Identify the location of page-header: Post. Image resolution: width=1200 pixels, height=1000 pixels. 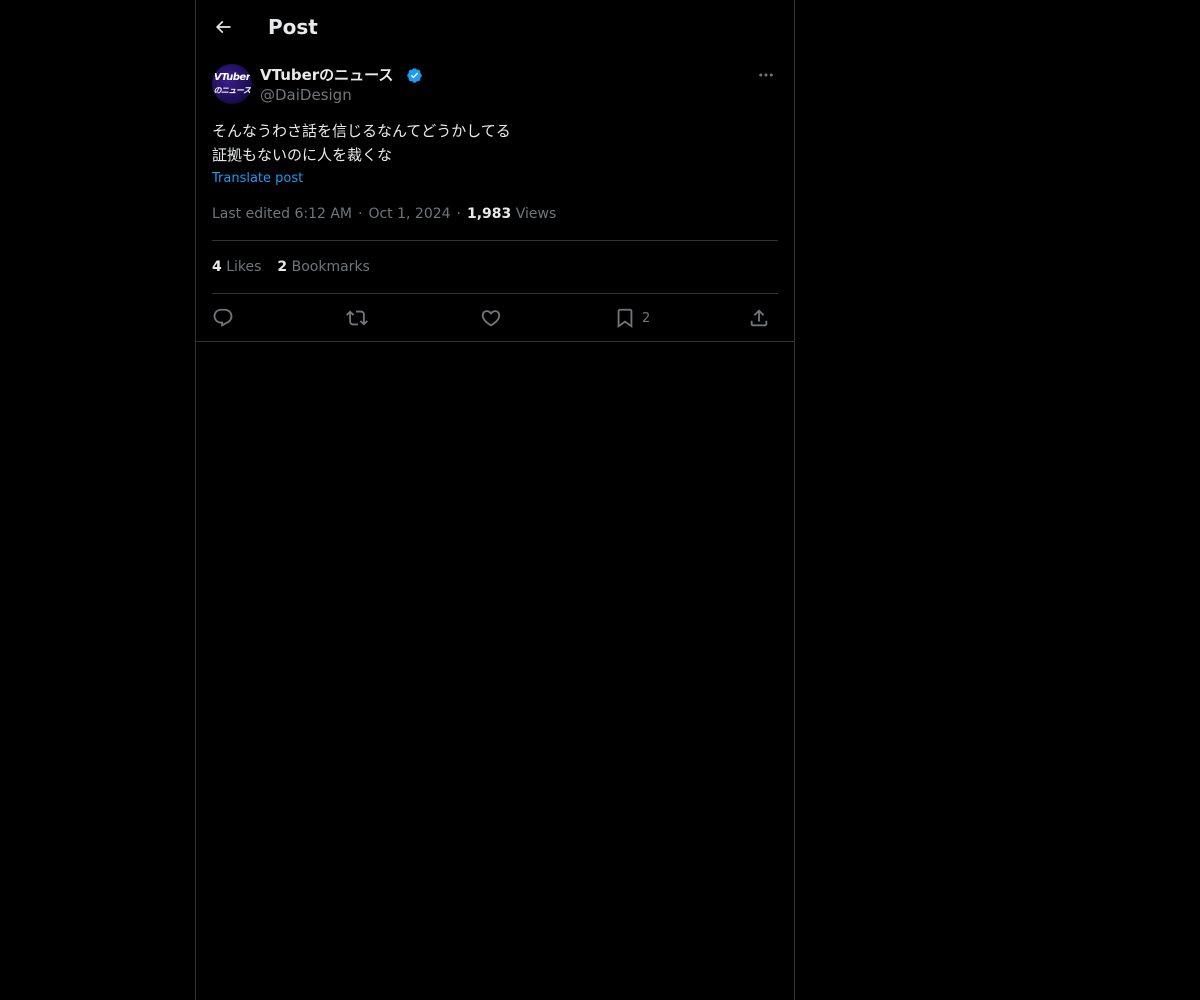
(495, 27).